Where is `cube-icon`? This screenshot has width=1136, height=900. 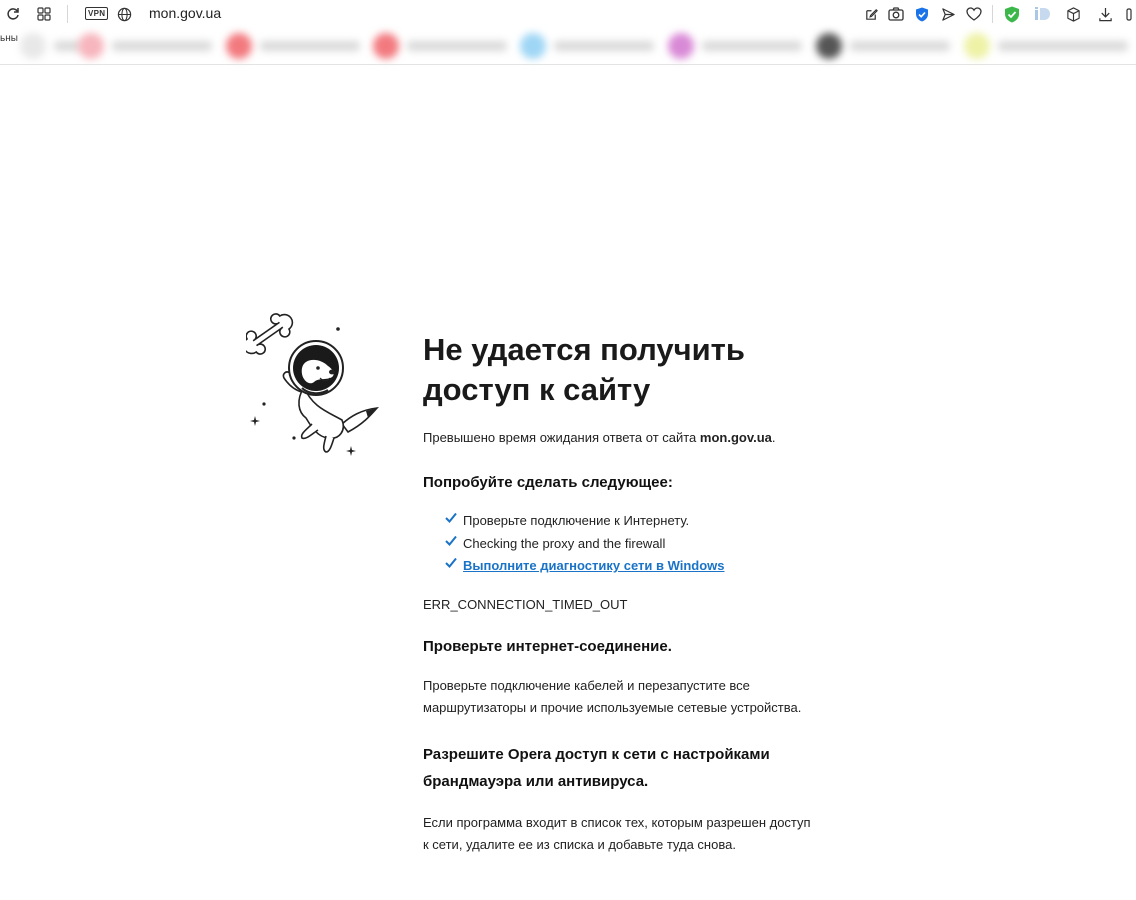 cube-icon is located at coordinates (1073, 14).